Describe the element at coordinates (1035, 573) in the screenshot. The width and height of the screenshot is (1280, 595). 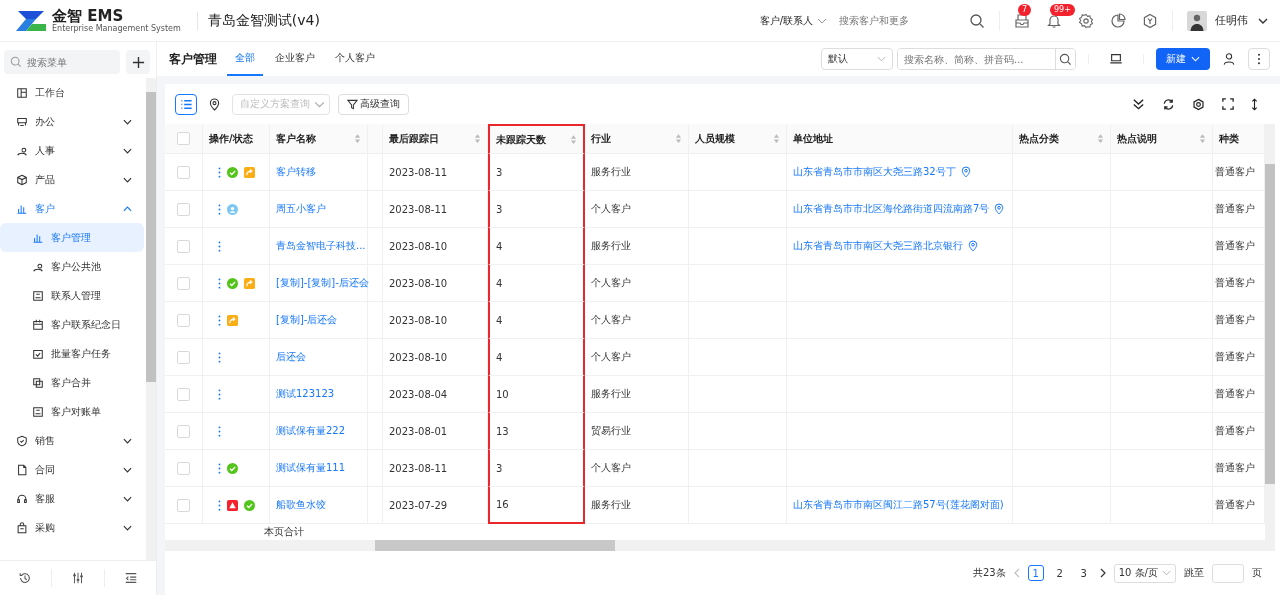
I see `page-button: 1` at that location.